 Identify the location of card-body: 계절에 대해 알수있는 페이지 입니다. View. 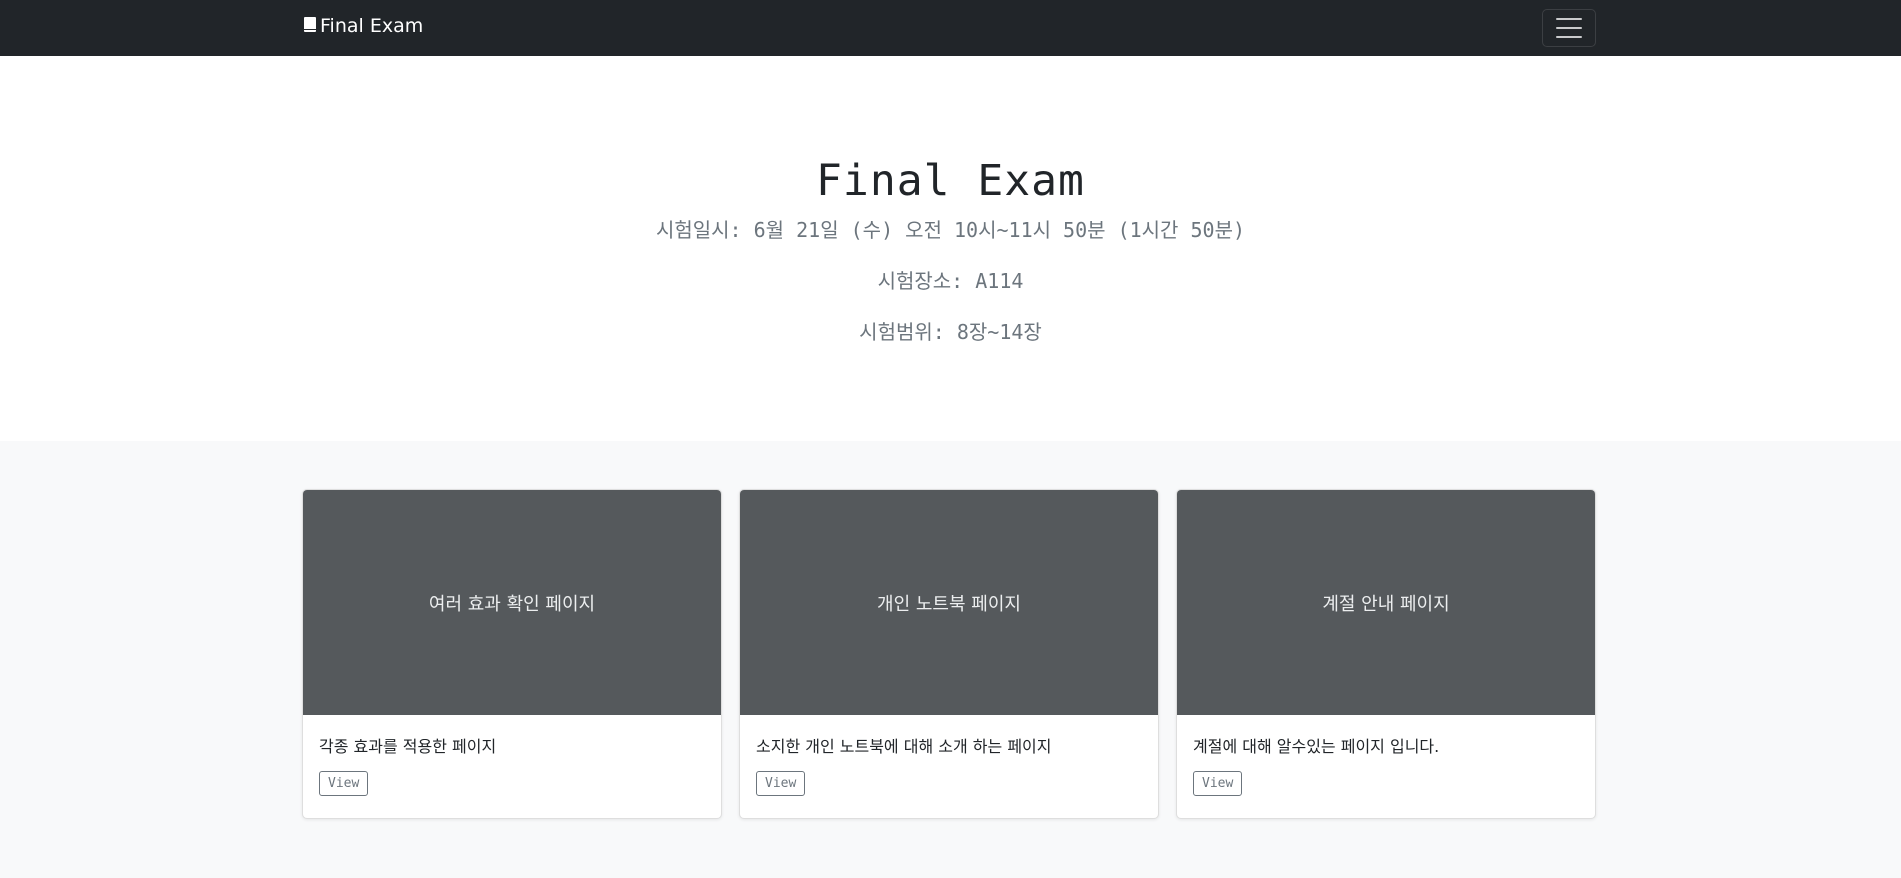
(1386, 755).